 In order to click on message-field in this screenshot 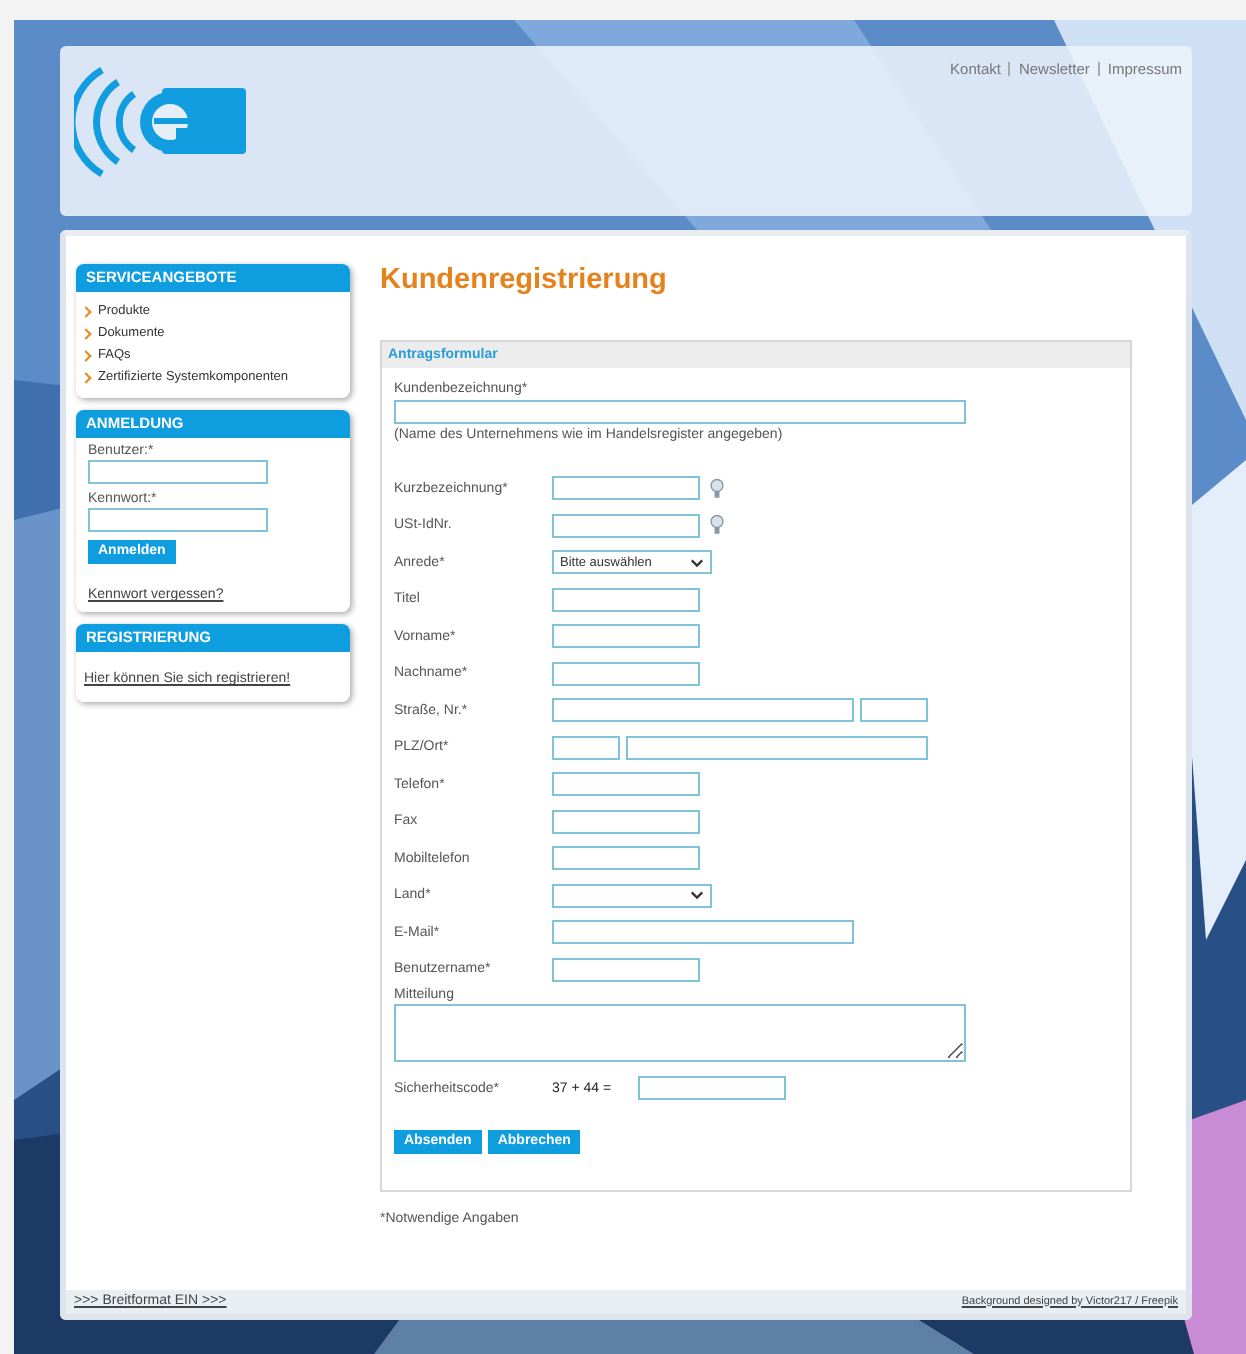, I will do `click(680, 1033)`.